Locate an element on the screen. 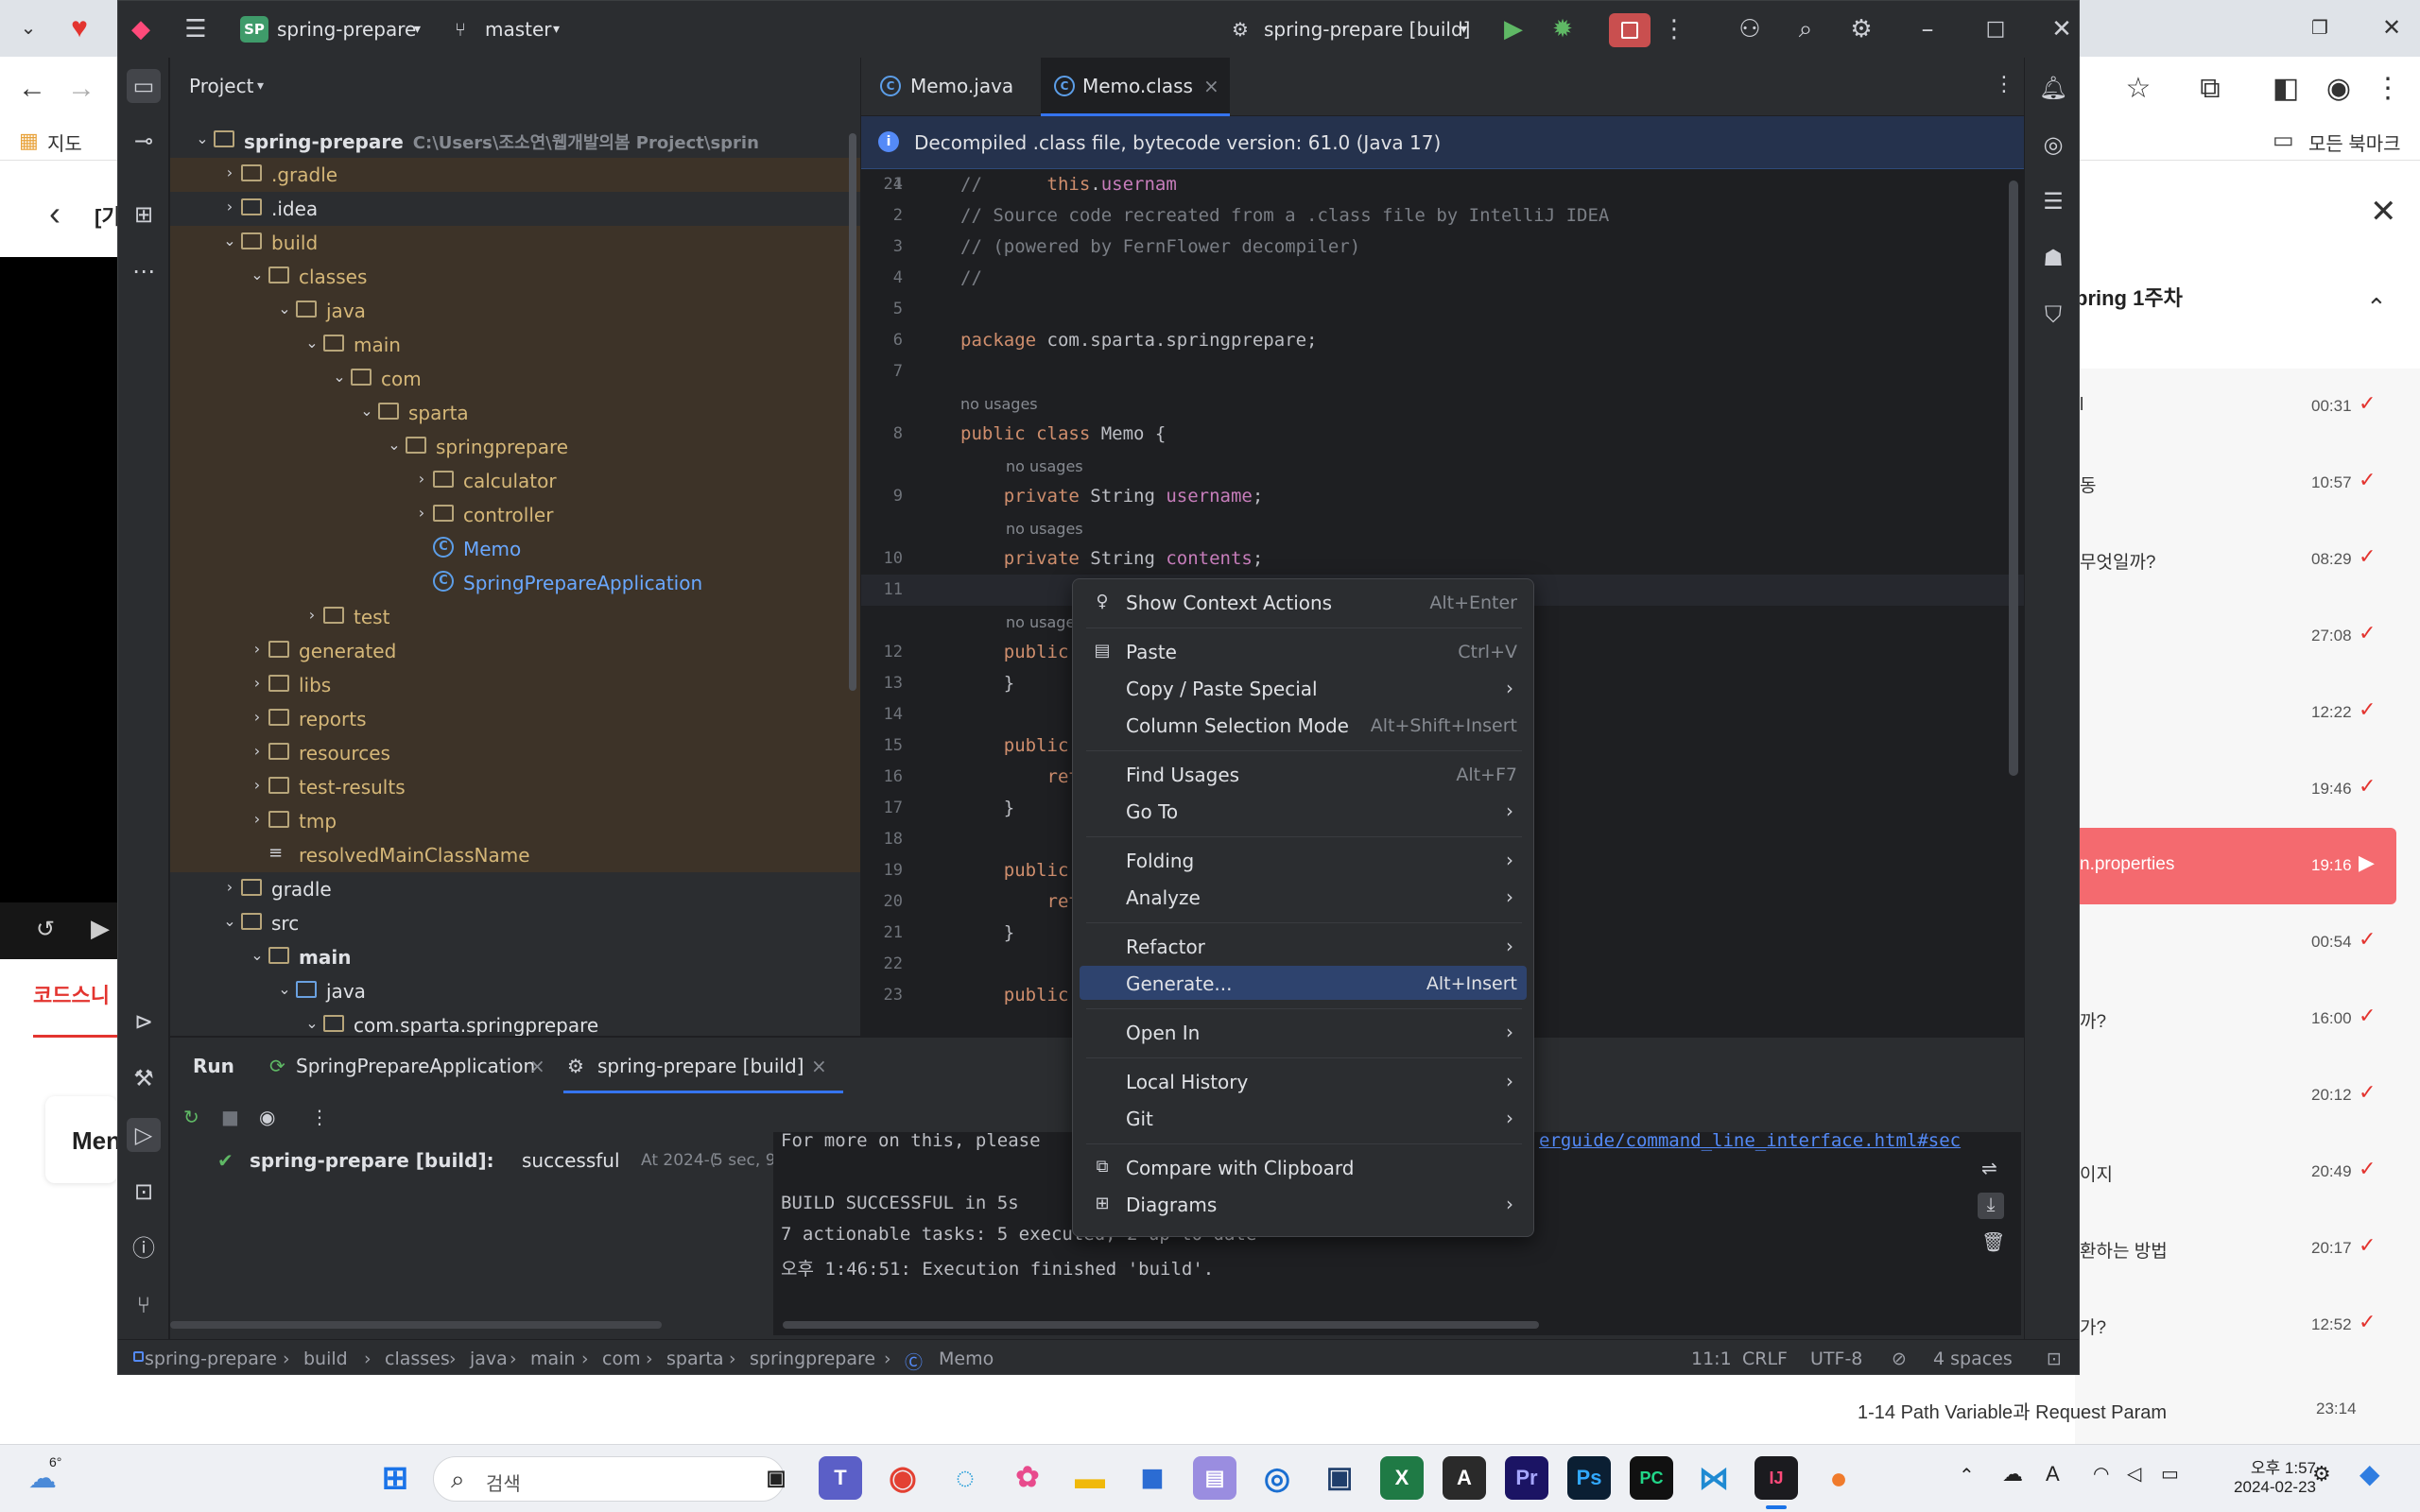  ime-icon: A is located at coordinates (2053, 1474).